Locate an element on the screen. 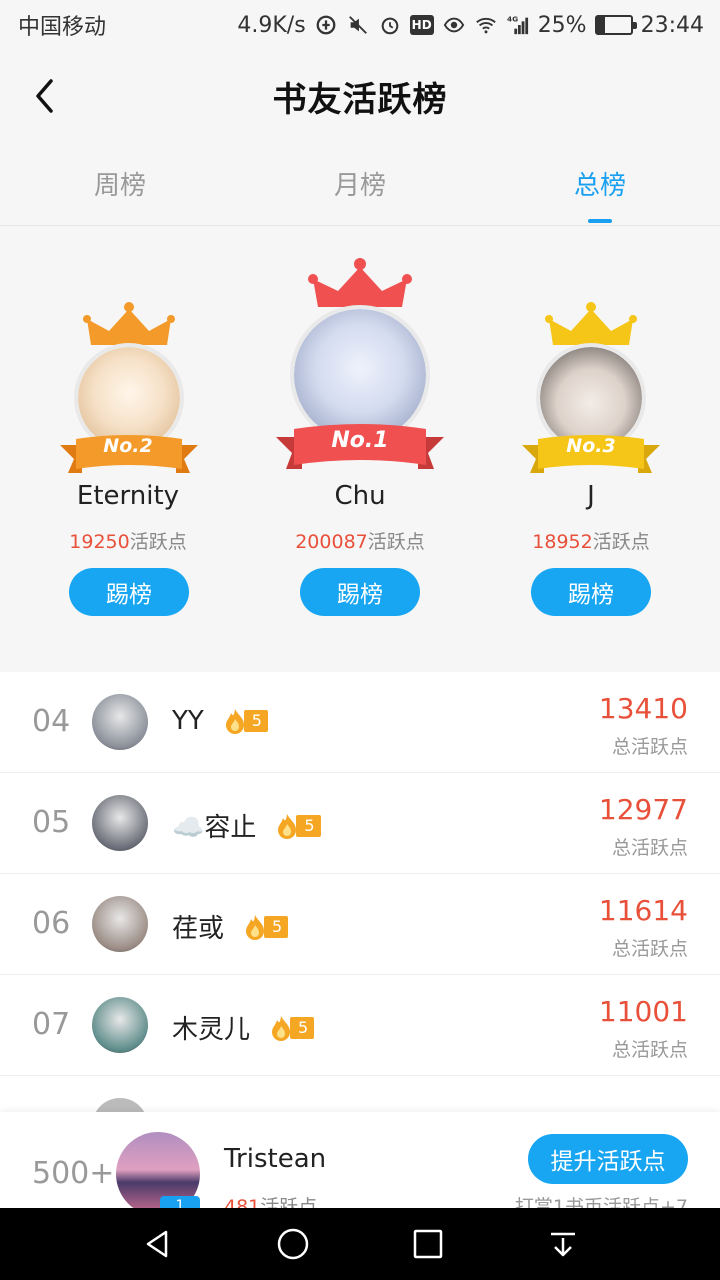  points-value: 200087 is located at coordinates (331, 542).